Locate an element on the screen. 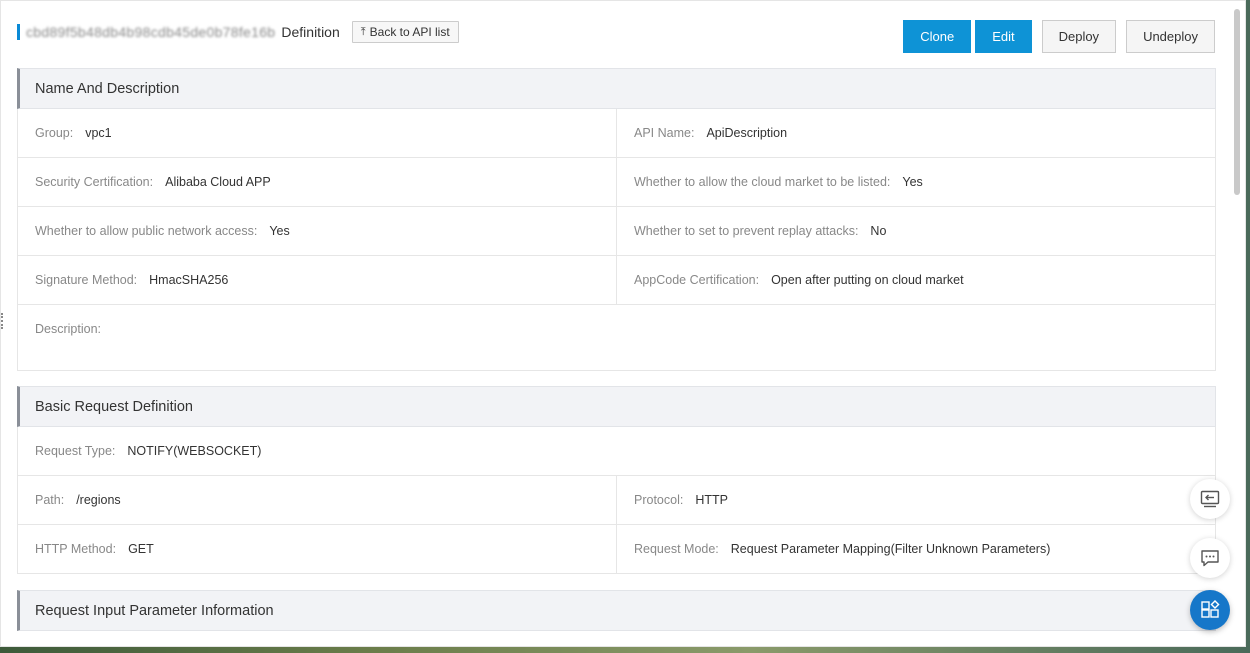 This screenshot has height=653, width=1250. public-access-value: Yes is located at coordinates (279, 231).